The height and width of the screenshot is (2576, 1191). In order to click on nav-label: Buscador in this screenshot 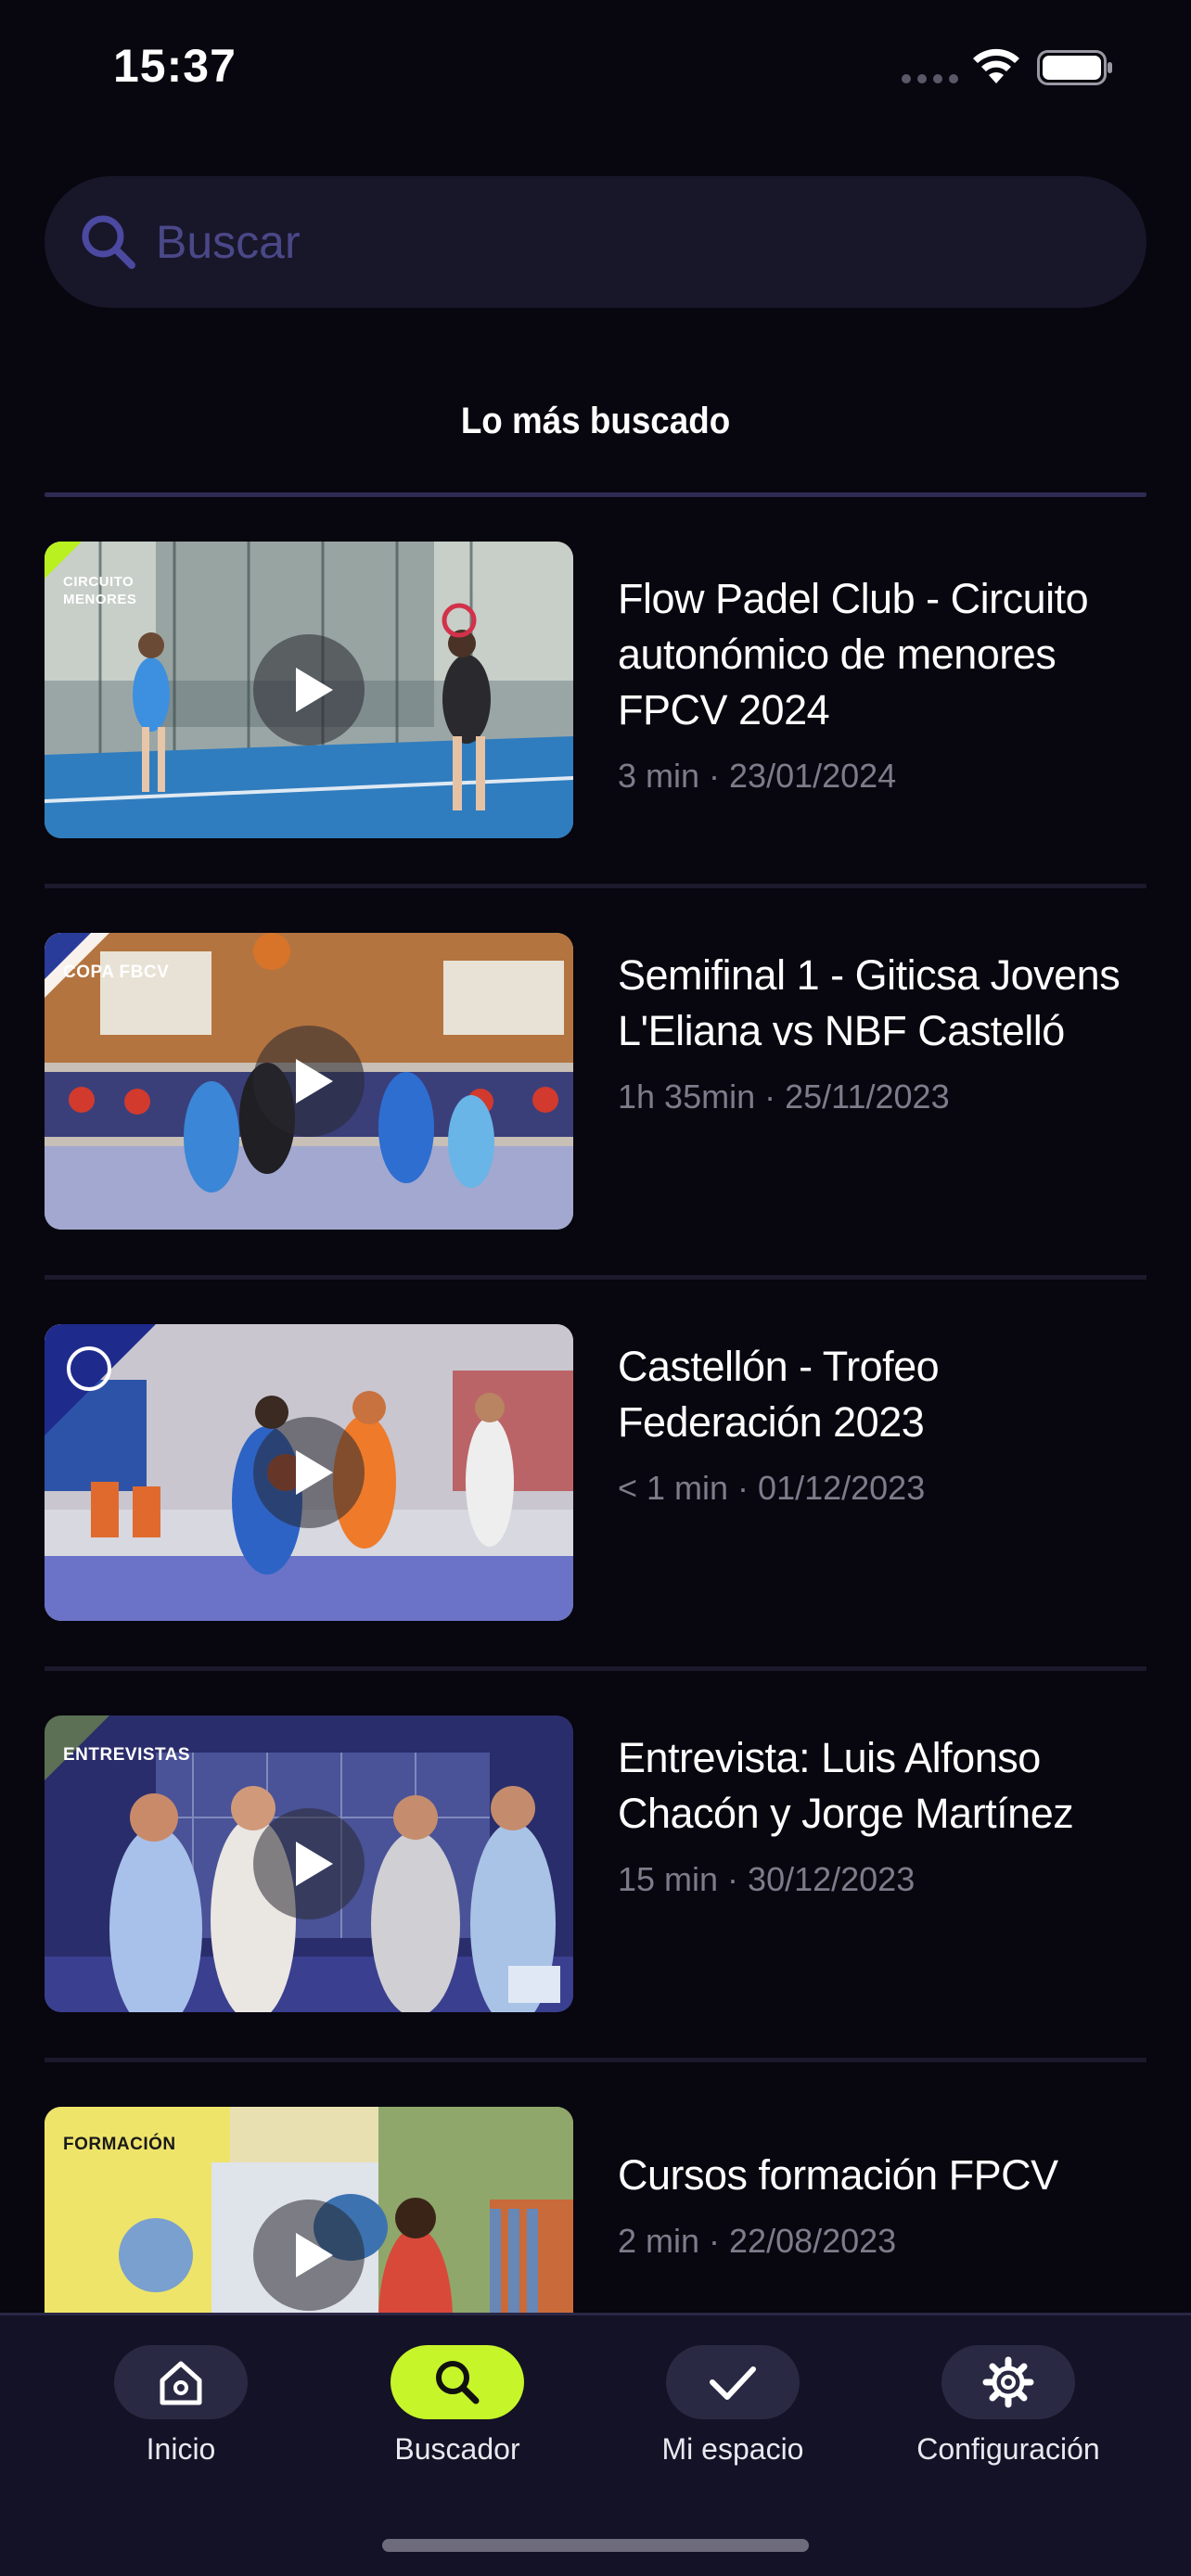, I will do `click(457, 2449)`.